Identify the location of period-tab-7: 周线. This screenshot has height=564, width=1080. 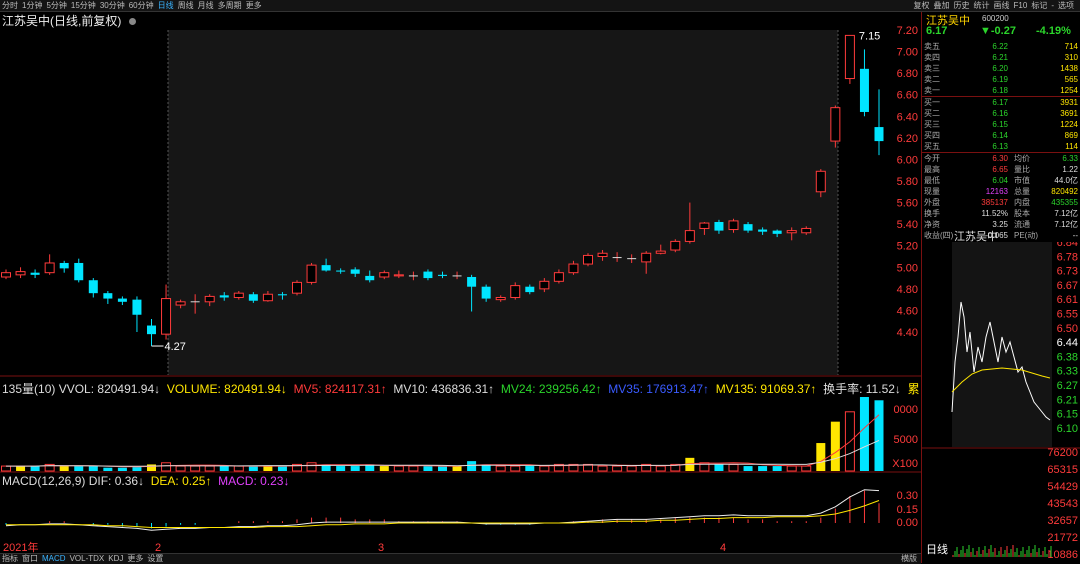
(186, 5).